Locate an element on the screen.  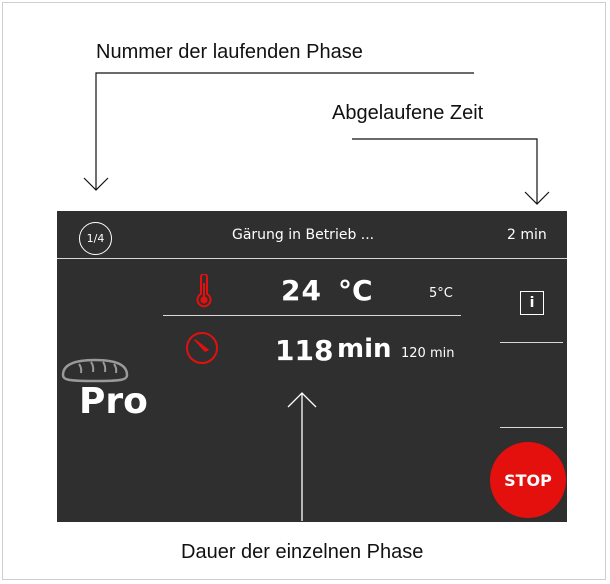
temperature-setpoint: 5°C is located at coordinates (441, 293).